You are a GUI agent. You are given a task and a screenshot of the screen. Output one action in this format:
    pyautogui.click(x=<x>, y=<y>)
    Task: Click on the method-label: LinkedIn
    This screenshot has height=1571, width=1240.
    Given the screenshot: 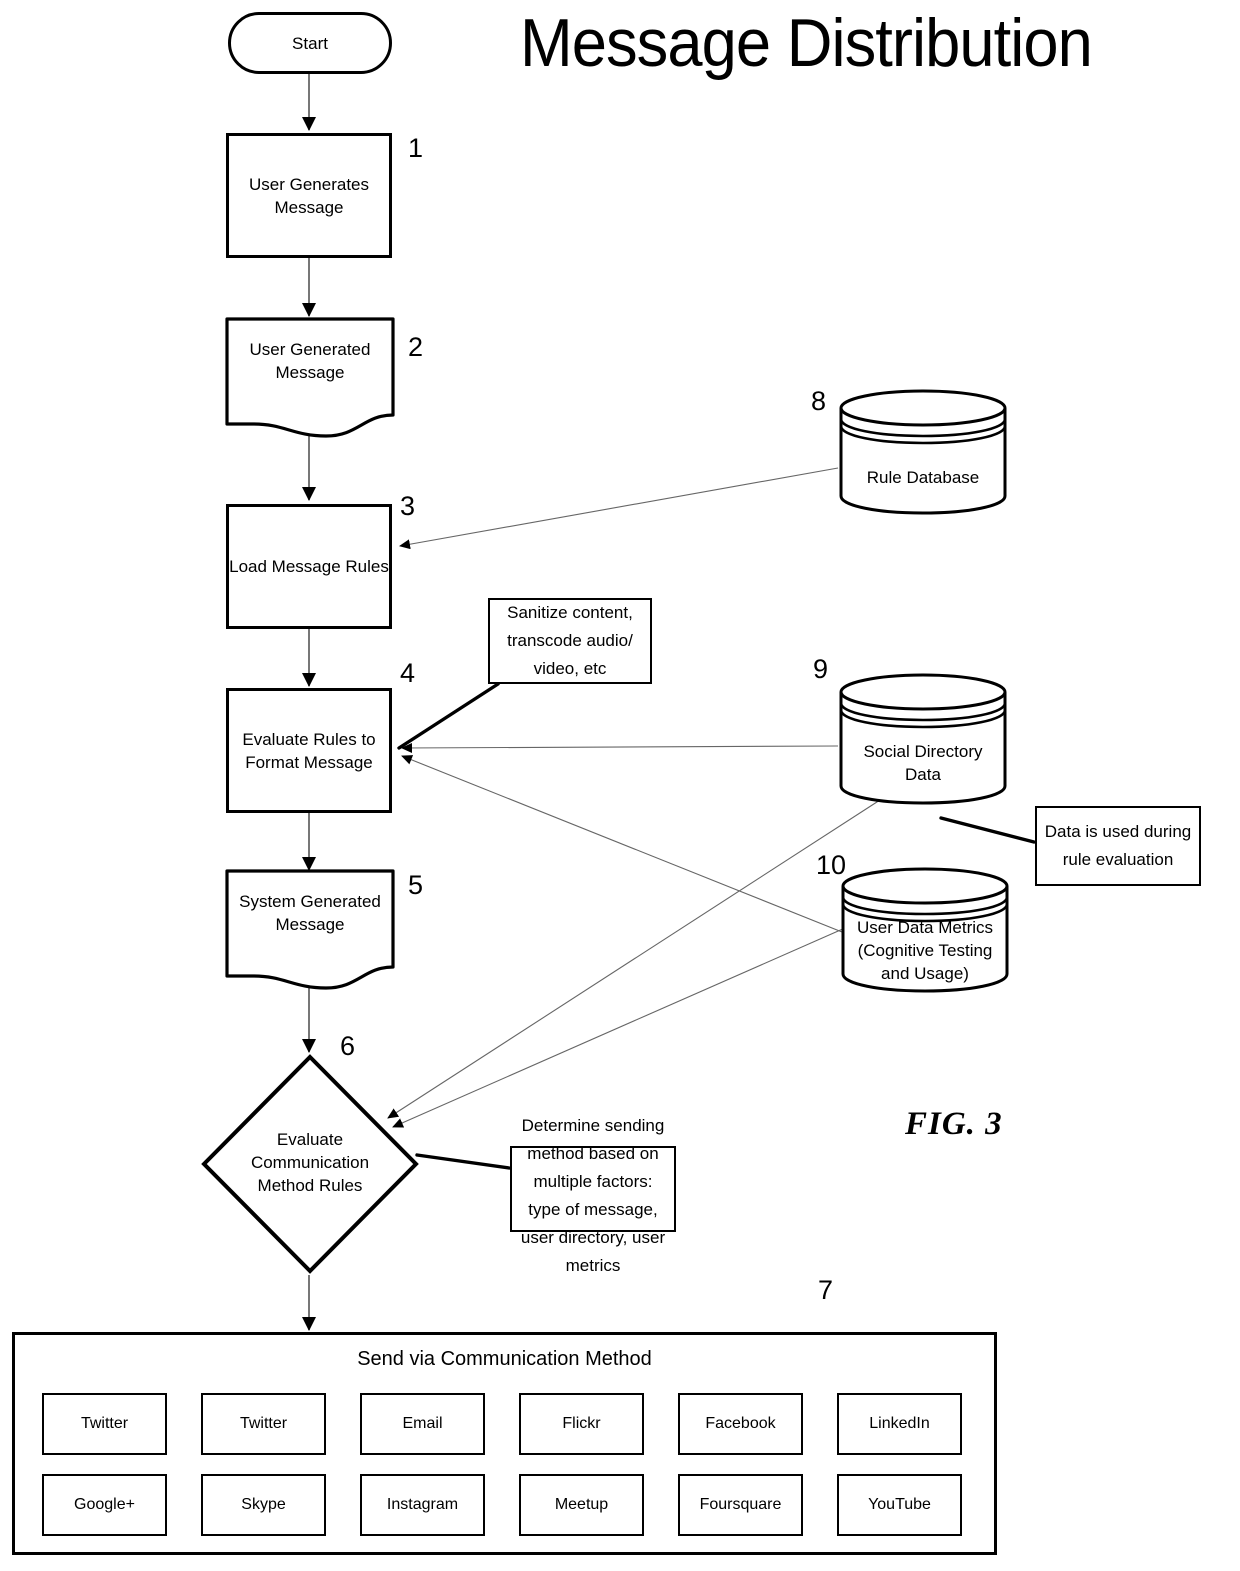 What is the action you would take?
    pyautogui.click(x=899, y=1423)
    